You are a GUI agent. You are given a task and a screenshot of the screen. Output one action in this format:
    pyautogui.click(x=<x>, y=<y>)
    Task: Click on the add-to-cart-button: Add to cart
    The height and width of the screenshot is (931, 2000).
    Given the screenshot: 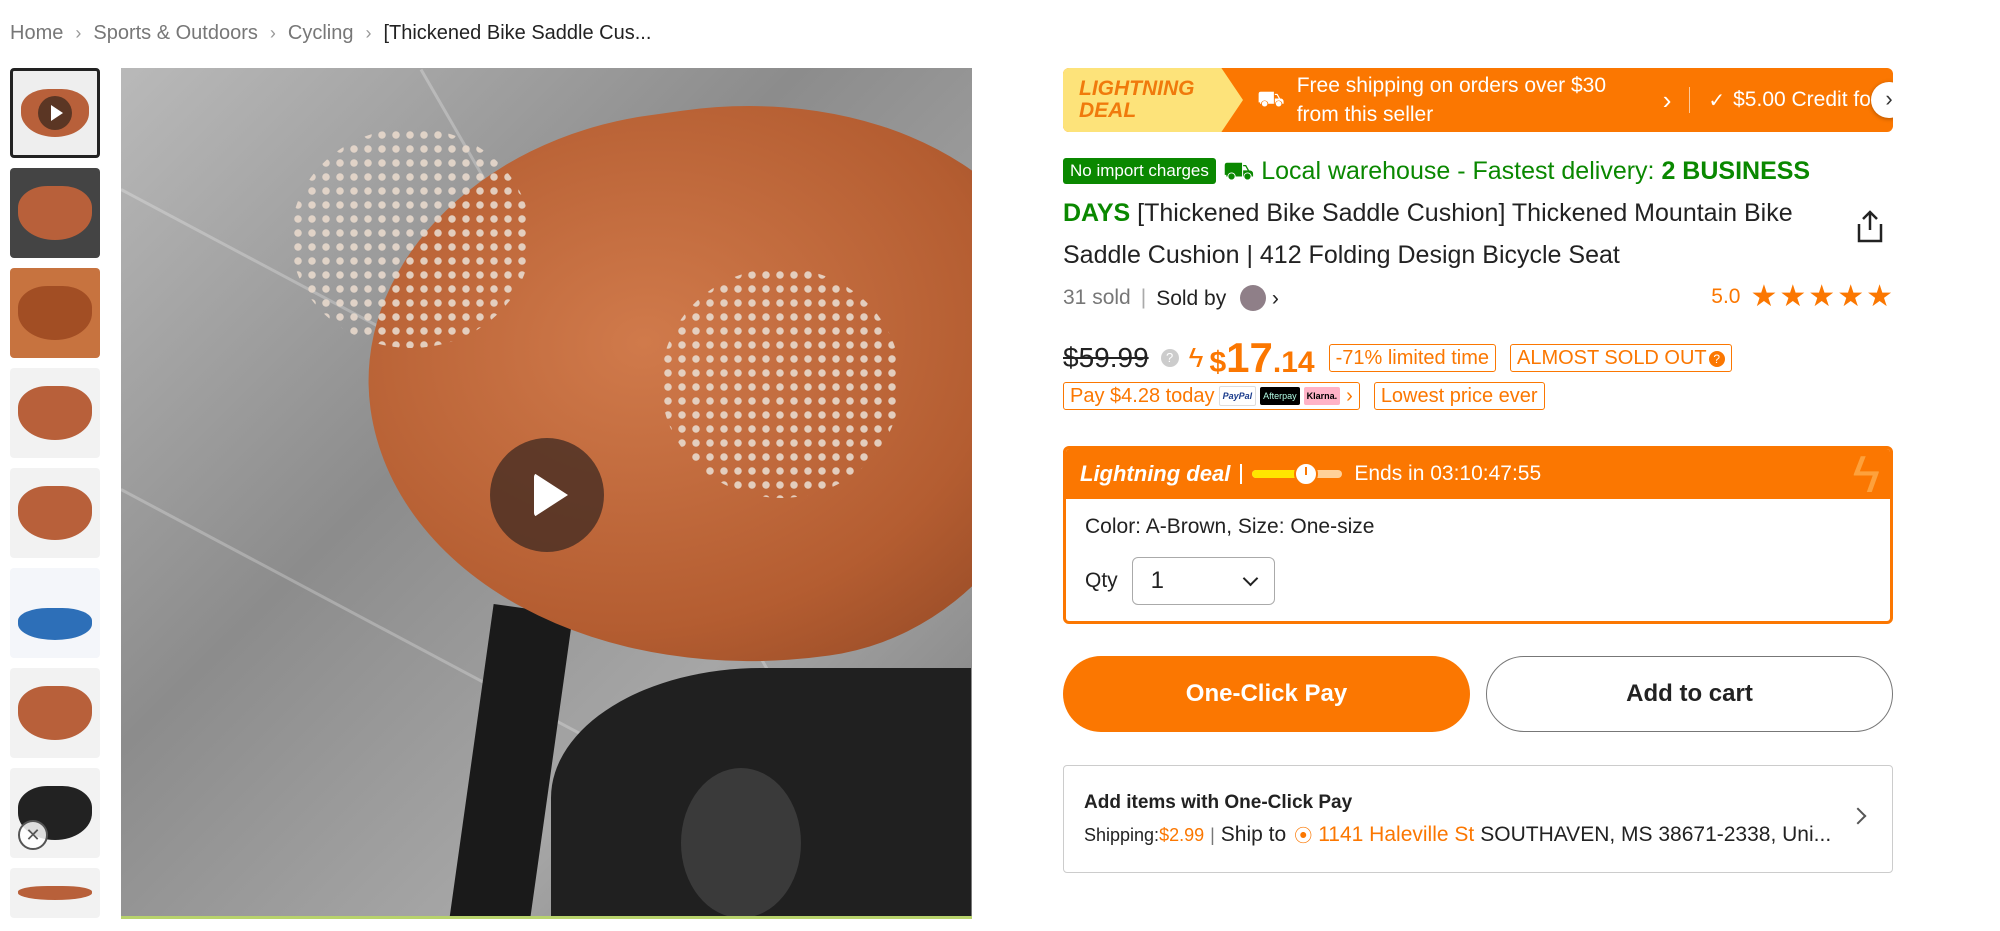 What is the action you would take?
    pyautogui.click(x=1689, y=694)
    